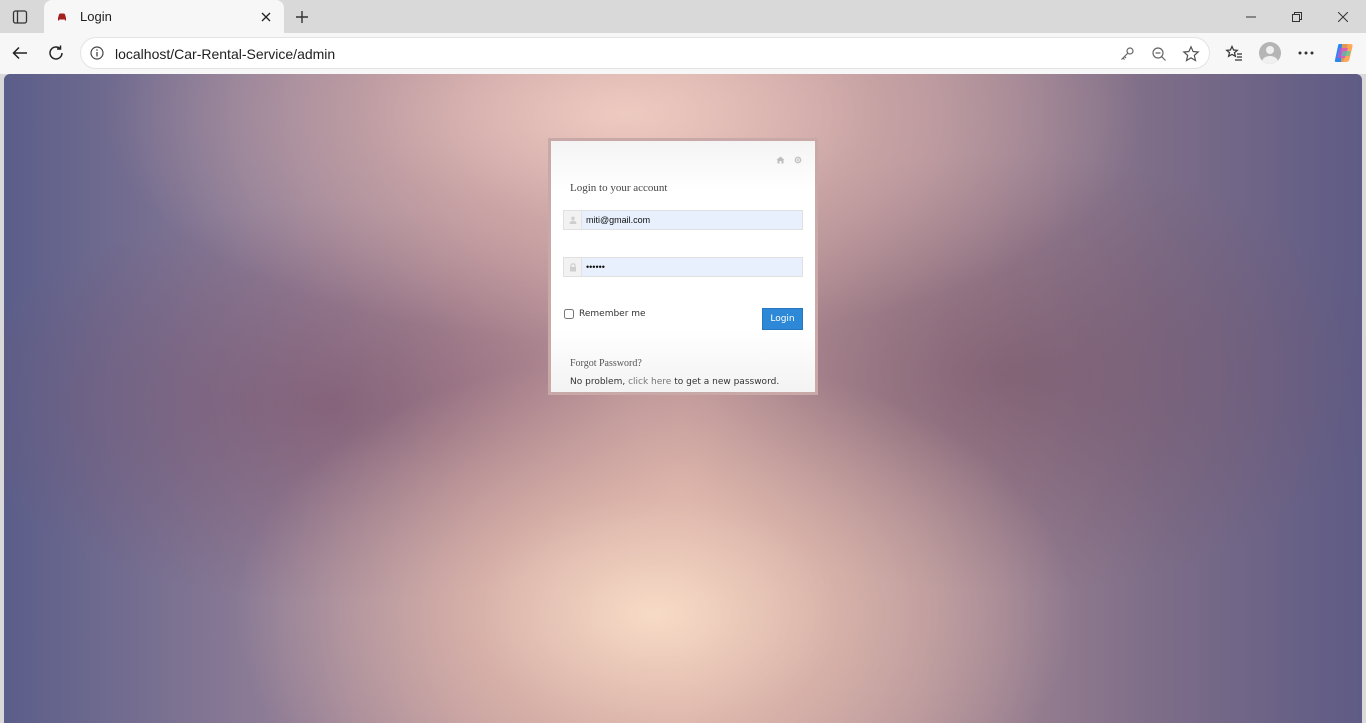 The width and height of the screenshot is (1366, 723). What do you see at coordinates (20, 53) in the screenshot?
I see `back-arrow-icon` at bounding box center [20, 53].